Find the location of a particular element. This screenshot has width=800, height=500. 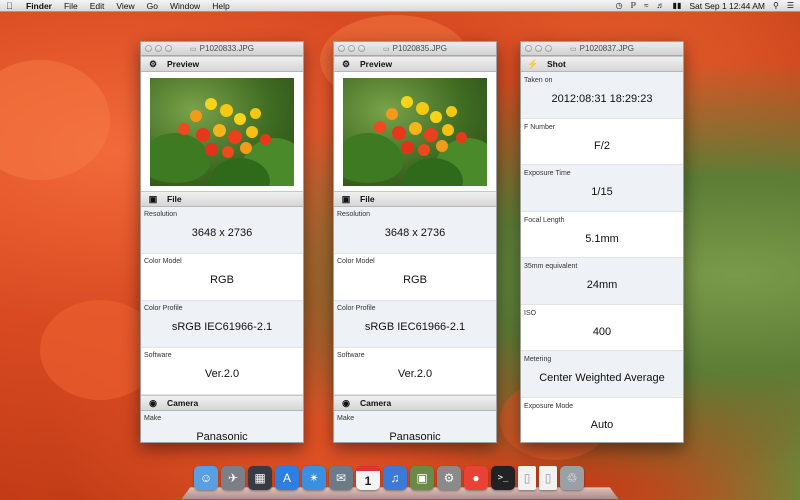

menu-view: View is located at coordinates (125, 6).